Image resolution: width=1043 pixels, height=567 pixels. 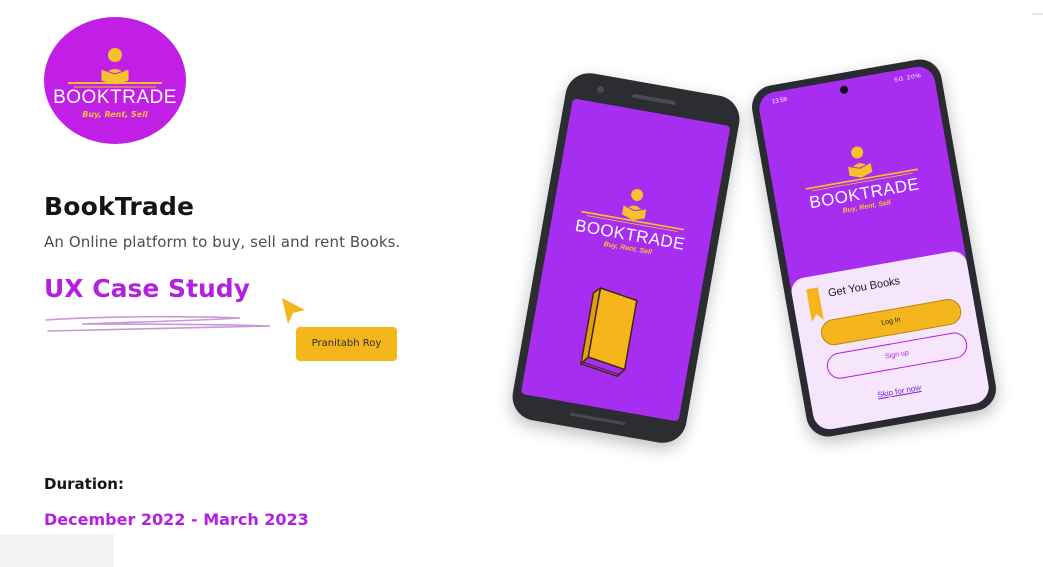 What do you see at coordinates (864, 287) in the screenshot?
I see `sheet-title: Get You Books` at bounding box center [864, 287].